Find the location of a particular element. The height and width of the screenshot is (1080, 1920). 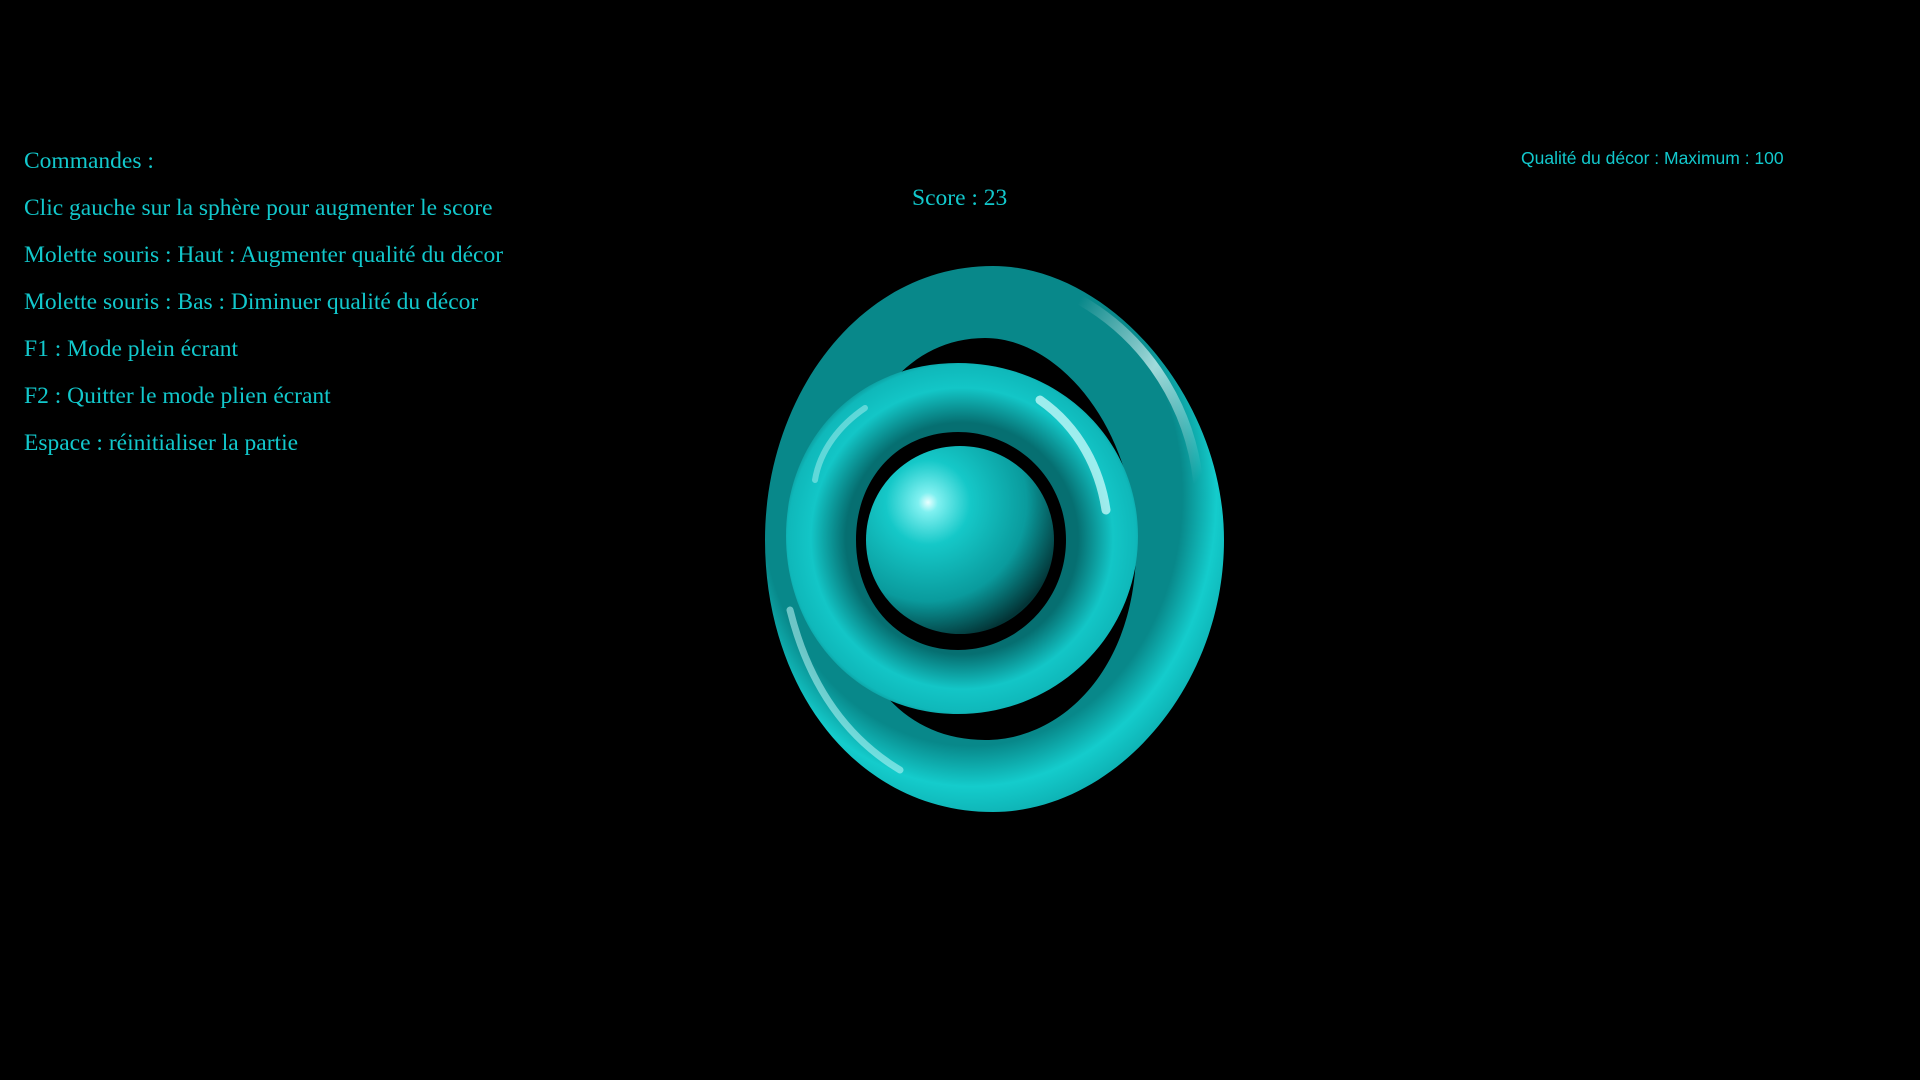

3d-scene is located at coordinates (994, 539).